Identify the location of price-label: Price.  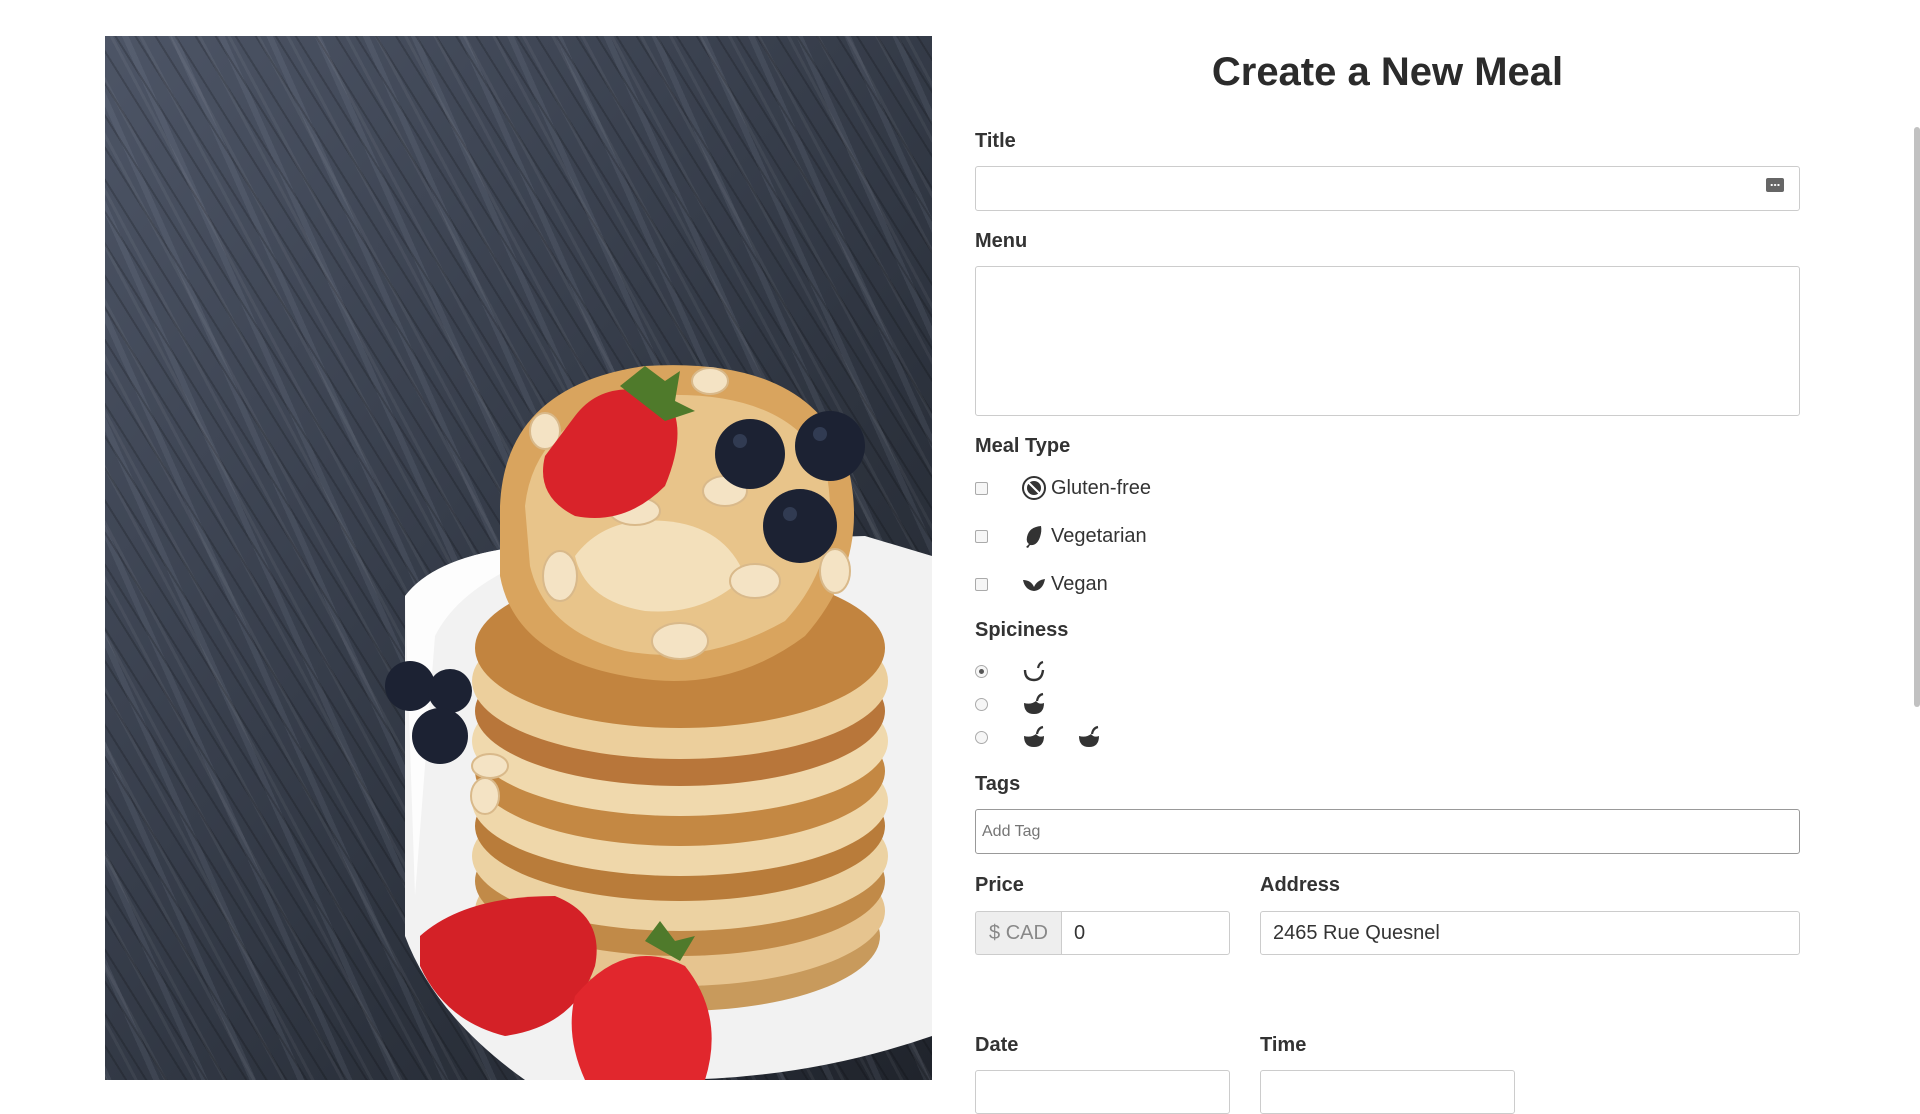
(999, 885).